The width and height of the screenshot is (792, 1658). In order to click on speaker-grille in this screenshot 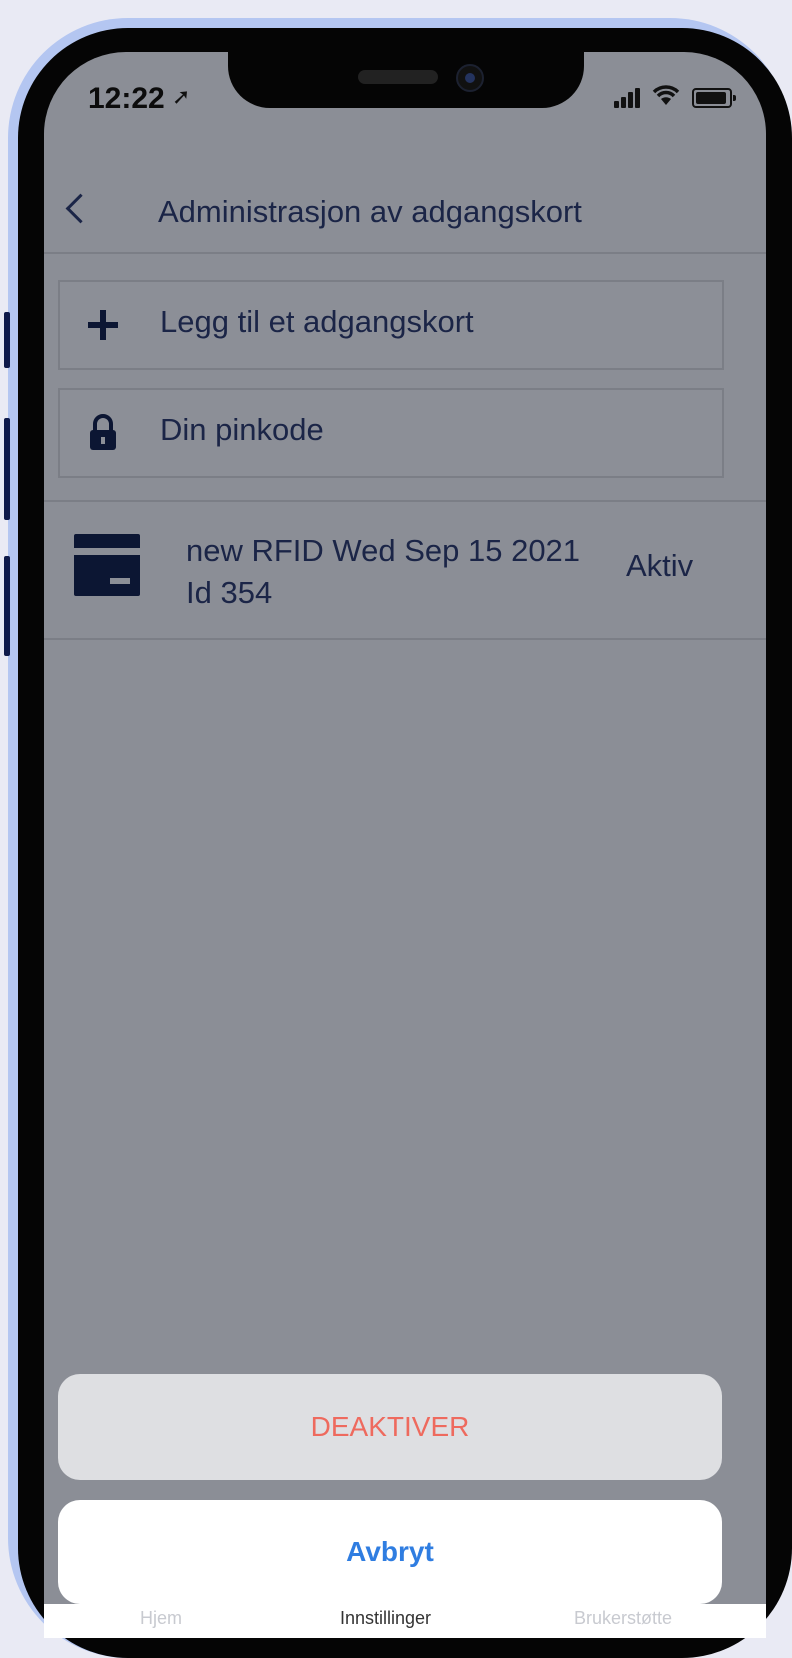, I will do `click(398, 77)`.